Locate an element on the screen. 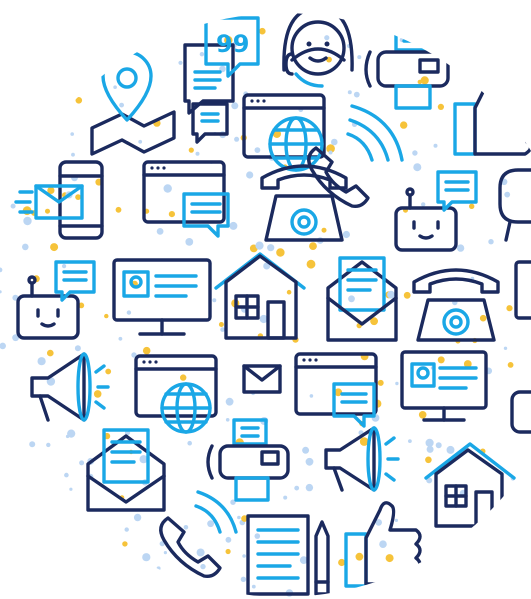 The image size is (531, 599). speech-bubbles-icon: 99 is located at coordinates (221, 65).